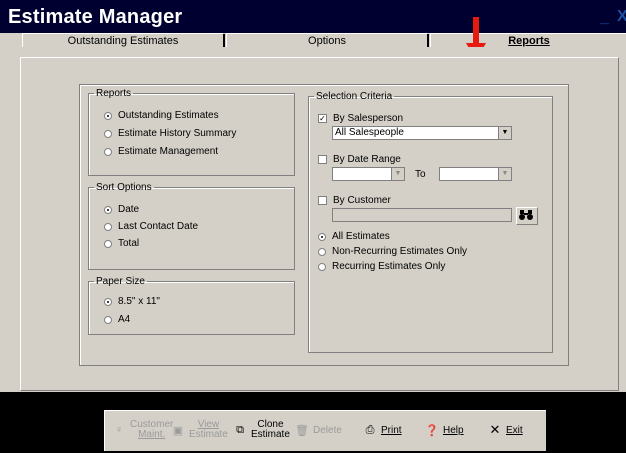  I want to click on by-customer-checkbox: By Customer, so click(354, 200).